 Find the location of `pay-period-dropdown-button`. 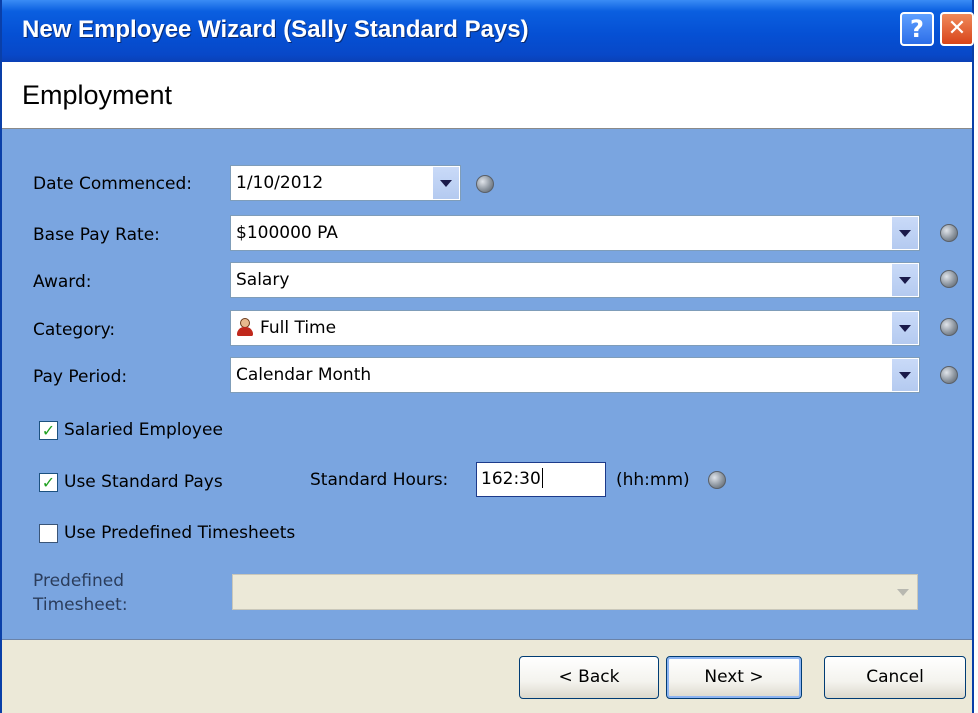

pay-period-dropdown-button is located at coordinates (904, 375).